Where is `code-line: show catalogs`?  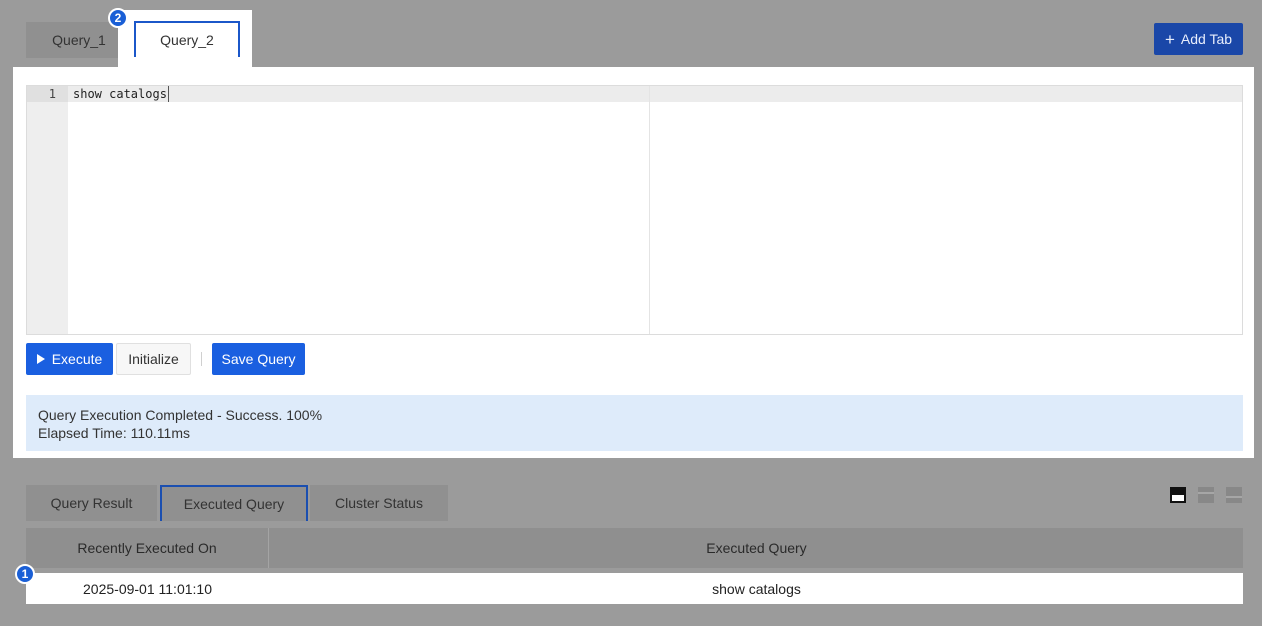 code-line: show catalogs is located at coordinates (121, 94).